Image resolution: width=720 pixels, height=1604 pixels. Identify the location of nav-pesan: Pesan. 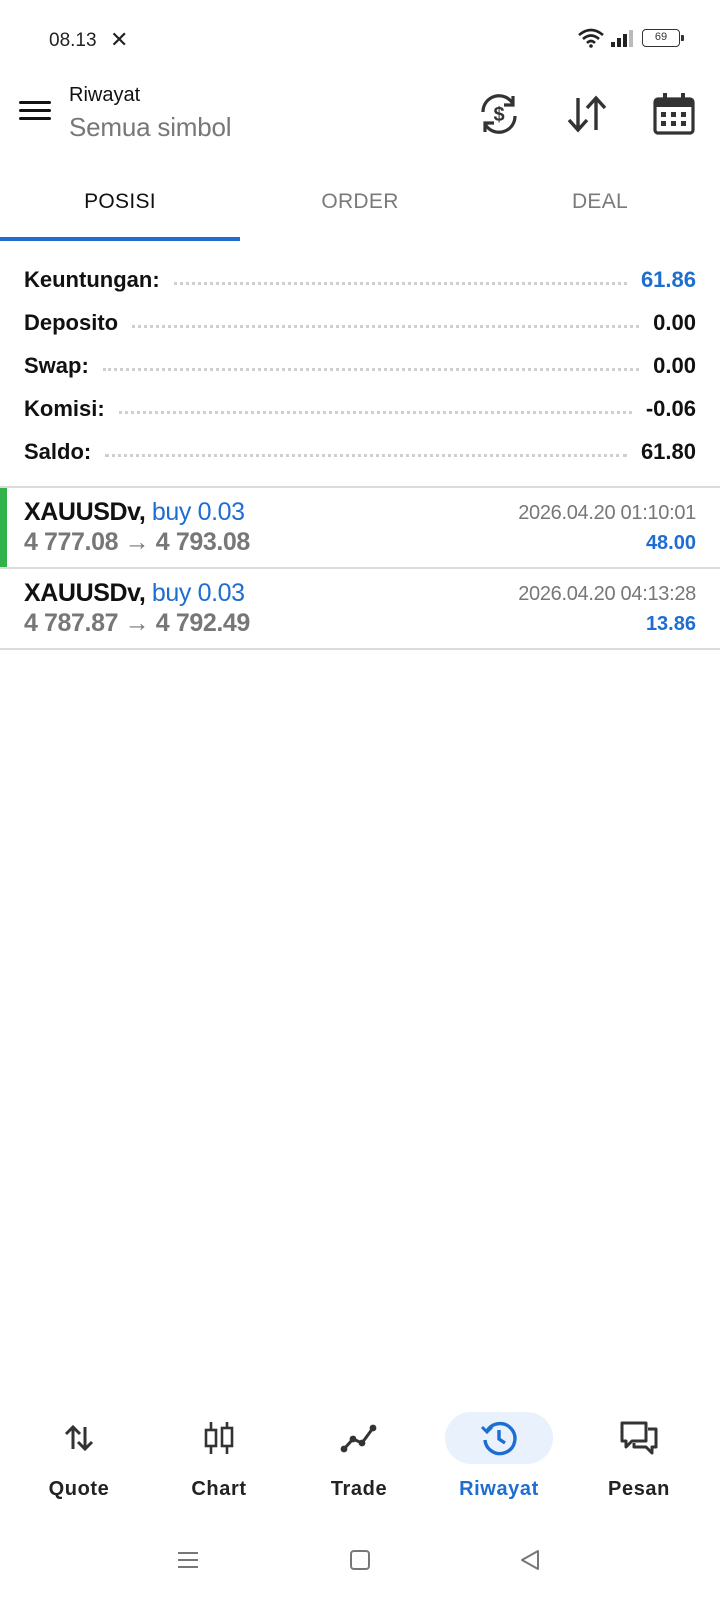
(639, 1453).